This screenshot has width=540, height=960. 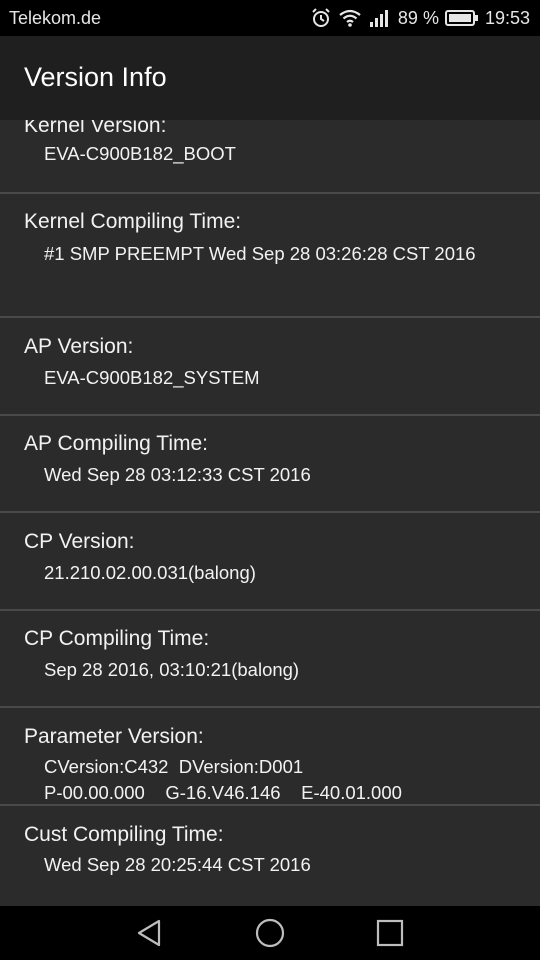 I want to click on item-value: Wed Sep 28 03:12:33 CST 2016, so click(x=177, y=474).